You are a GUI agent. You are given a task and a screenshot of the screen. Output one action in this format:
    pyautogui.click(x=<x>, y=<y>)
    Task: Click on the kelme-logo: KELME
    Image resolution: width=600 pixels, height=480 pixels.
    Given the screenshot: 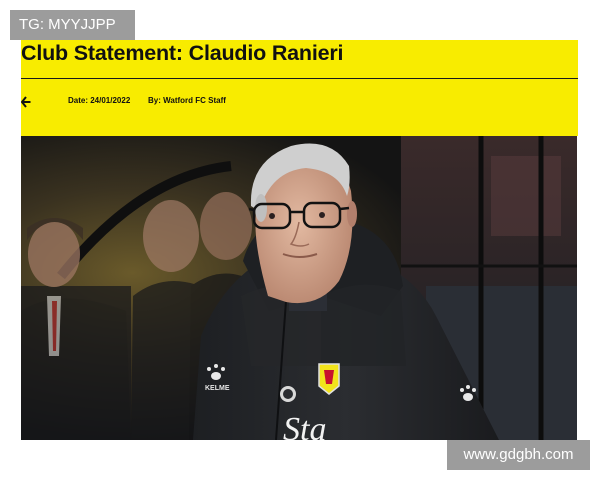 What is the action you would take?
    pyautogui.click(x=217, y=388)
    